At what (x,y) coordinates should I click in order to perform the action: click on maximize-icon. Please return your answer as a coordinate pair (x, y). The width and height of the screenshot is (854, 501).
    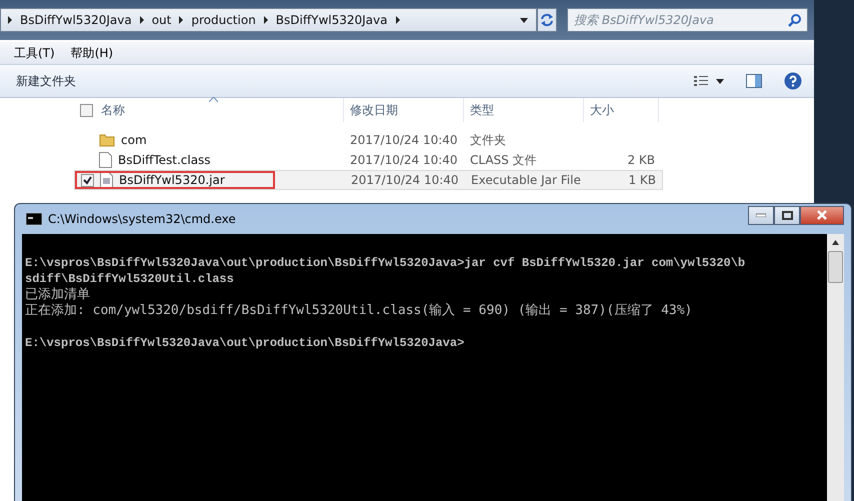
    Looking at the image, I should click on (787, 215).